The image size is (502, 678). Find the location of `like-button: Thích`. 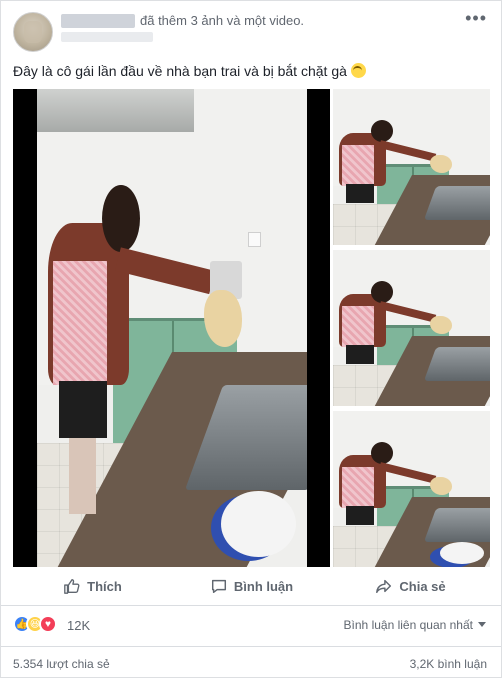

like-button: Thích is located at coordinates (92, 586).